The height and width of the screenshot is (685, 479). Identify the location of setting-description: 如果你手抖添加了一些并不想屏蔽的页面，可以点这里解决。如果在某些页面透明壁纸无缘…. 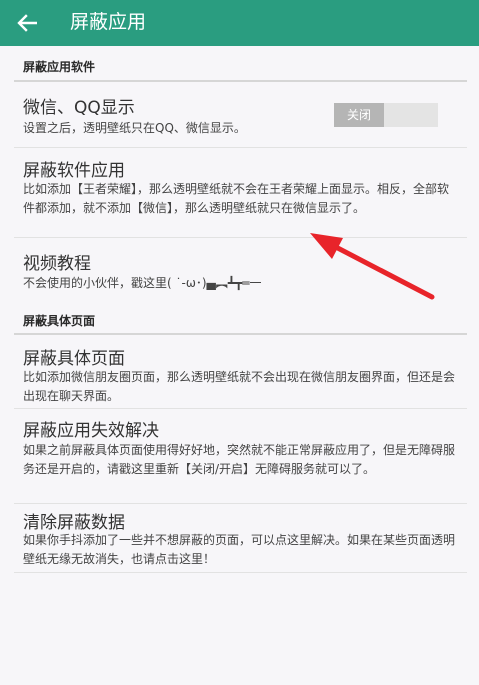
(239, 549).